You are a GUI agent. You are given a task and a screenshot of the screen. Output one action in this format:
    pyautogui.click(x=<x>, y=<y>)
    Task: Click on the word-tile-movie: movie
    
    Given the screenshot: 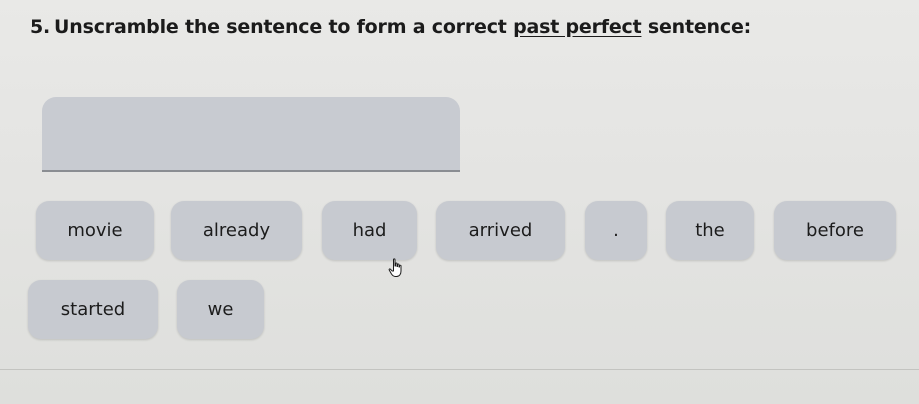 What is the action you would take?
    pyautogui.click(x=95, y=230)
    